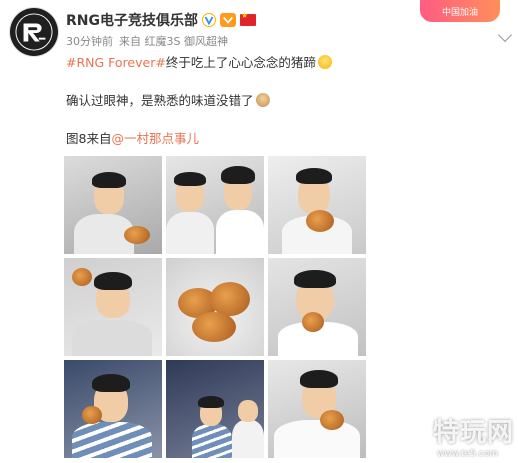  I want to click on avatar, so click(34, 32).